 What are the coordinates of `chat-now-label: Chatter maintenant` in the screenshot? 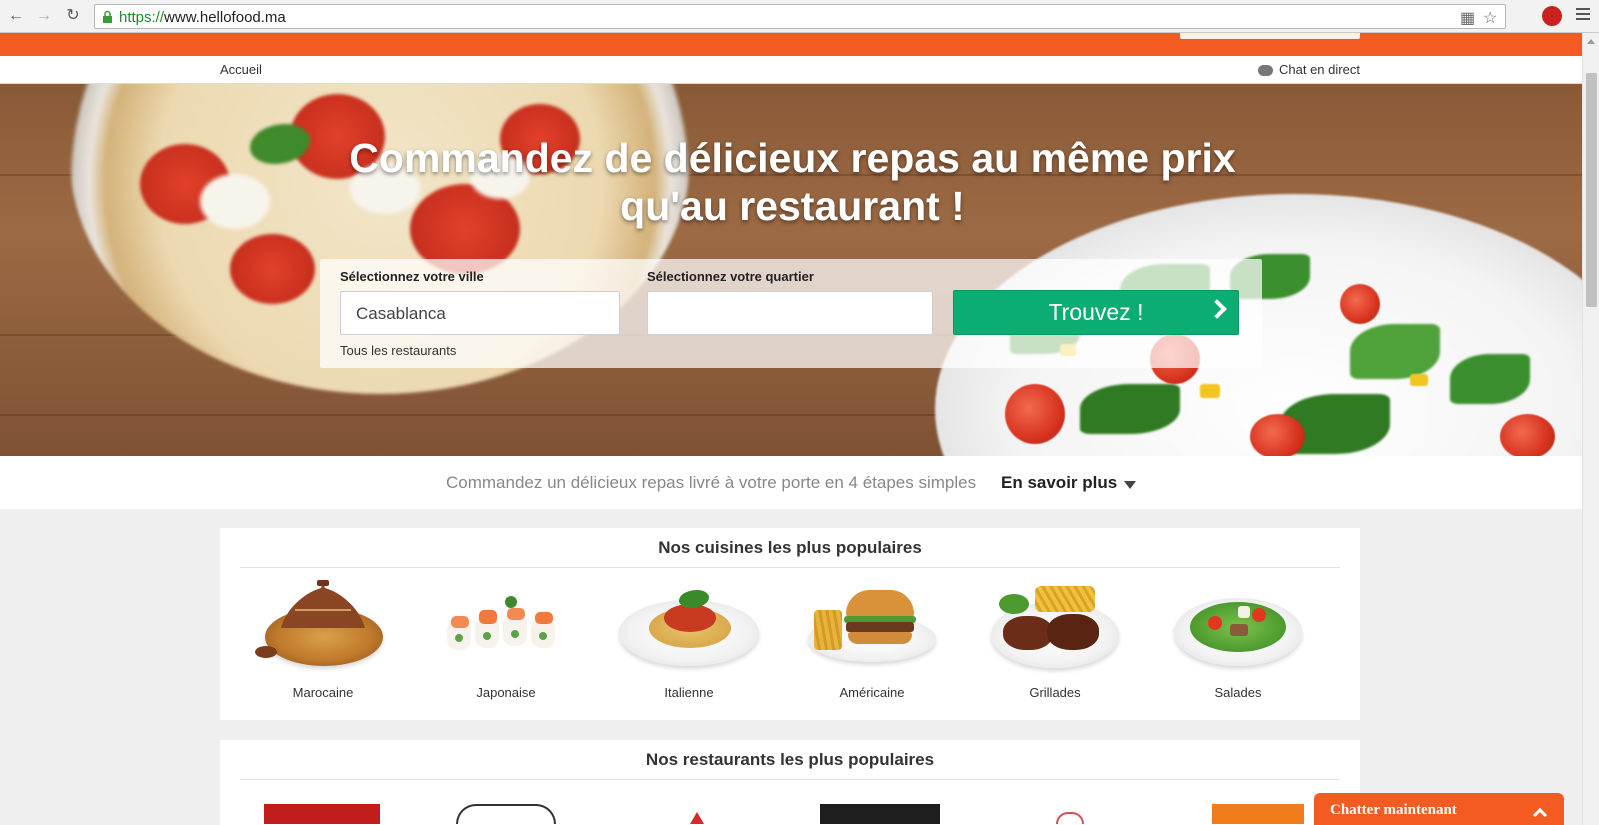 It's located at (1393, 810).